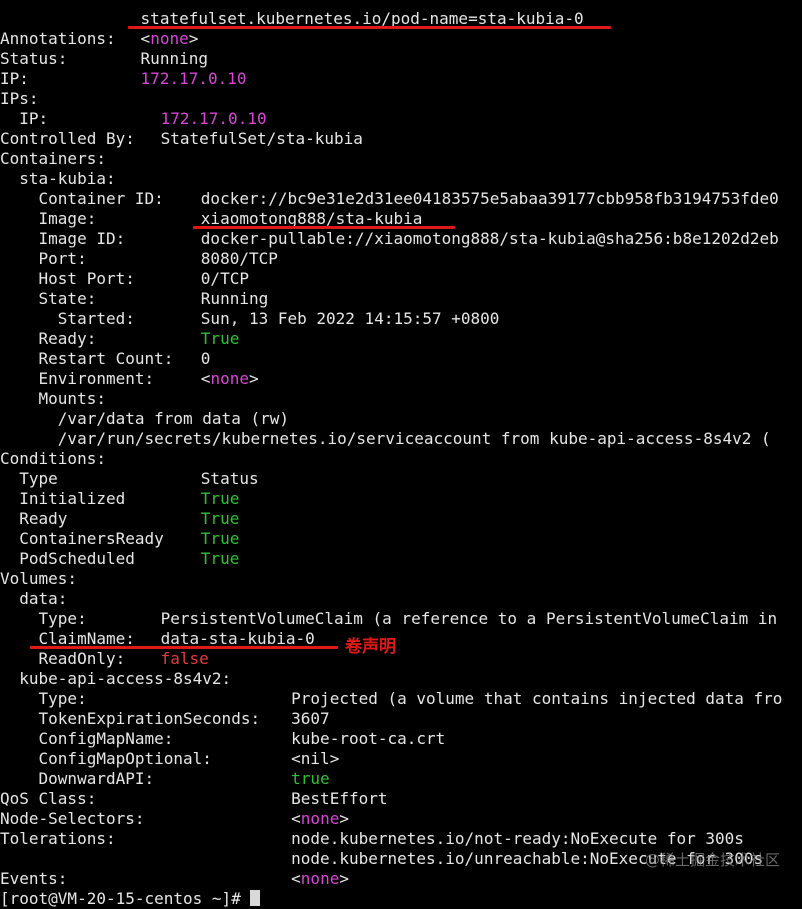 Image resolution: width=802 pixels, height=909 pixels. What do you see at coordinates (401, 139) in the screenshot?
I see `terminal-line: Controlled By: StatefulSet/sta-kubia` at bounding box center [401, 139].